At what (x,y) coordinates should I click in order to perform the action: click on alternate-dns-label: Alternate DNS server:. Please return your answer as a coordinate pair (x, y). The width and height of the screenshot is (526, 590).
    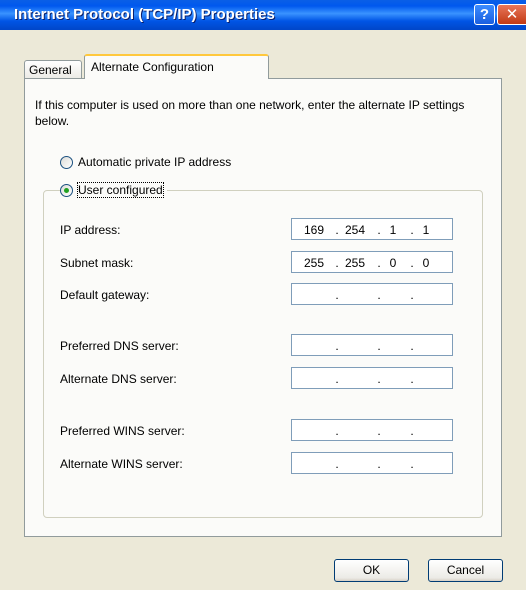
    Looking at the image, I should click on (118, 379).